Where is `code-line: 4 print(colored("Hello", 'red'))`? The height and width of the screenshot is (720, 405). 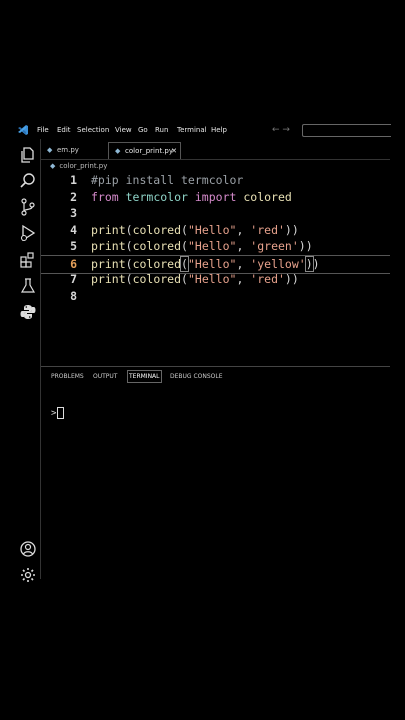
code-line: 4 print(colored("Hello", 'red')) is located at coordinates (215, 230).